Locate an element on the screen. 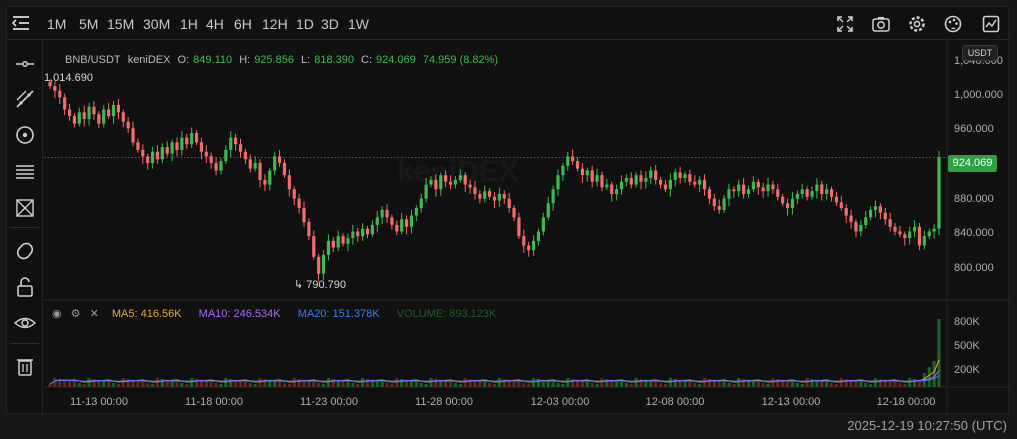 The image size is (1017, 439). quote-currency-badge: USDT is located at coordinates (980, 53).